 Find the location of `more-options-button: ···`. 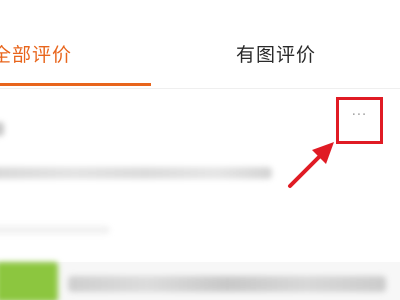

more-options-button: ··· is located at coordinates (359, 120).